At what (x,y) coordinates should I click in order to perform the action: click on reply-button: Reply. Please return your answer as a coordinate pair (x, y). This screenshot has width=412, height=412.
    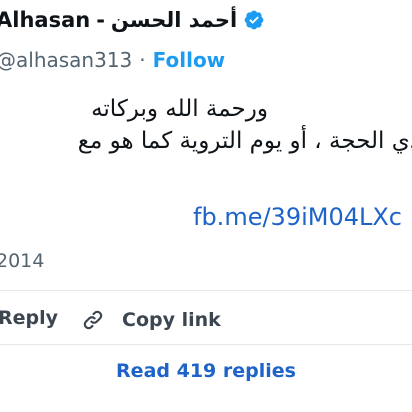
    Looking at the image, I should click on (29, 318).